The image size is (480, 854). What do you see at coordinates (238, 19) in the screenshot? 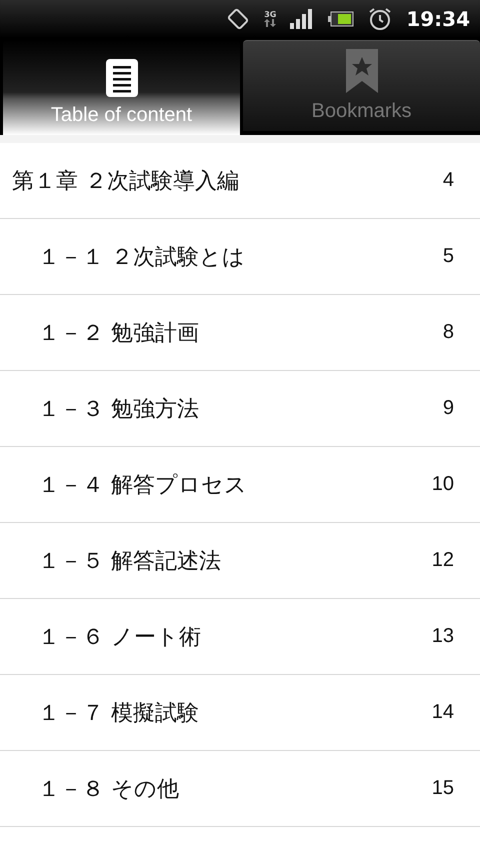
I see `rotation-icon` at bounding box center [238, 19].